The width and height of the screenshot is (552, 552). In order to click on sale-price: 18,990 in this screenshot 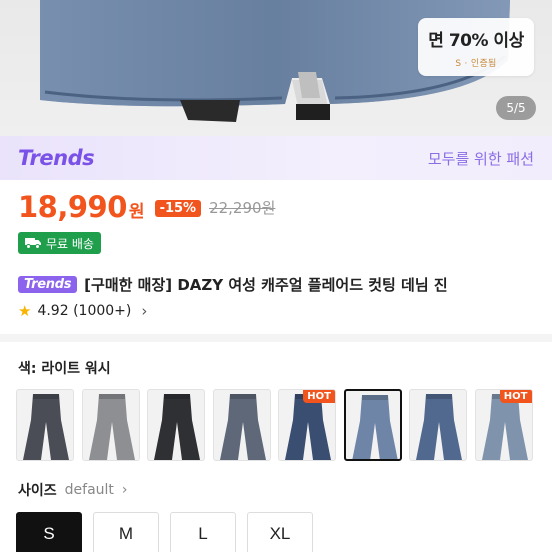, I will do `click(72, 207)`.